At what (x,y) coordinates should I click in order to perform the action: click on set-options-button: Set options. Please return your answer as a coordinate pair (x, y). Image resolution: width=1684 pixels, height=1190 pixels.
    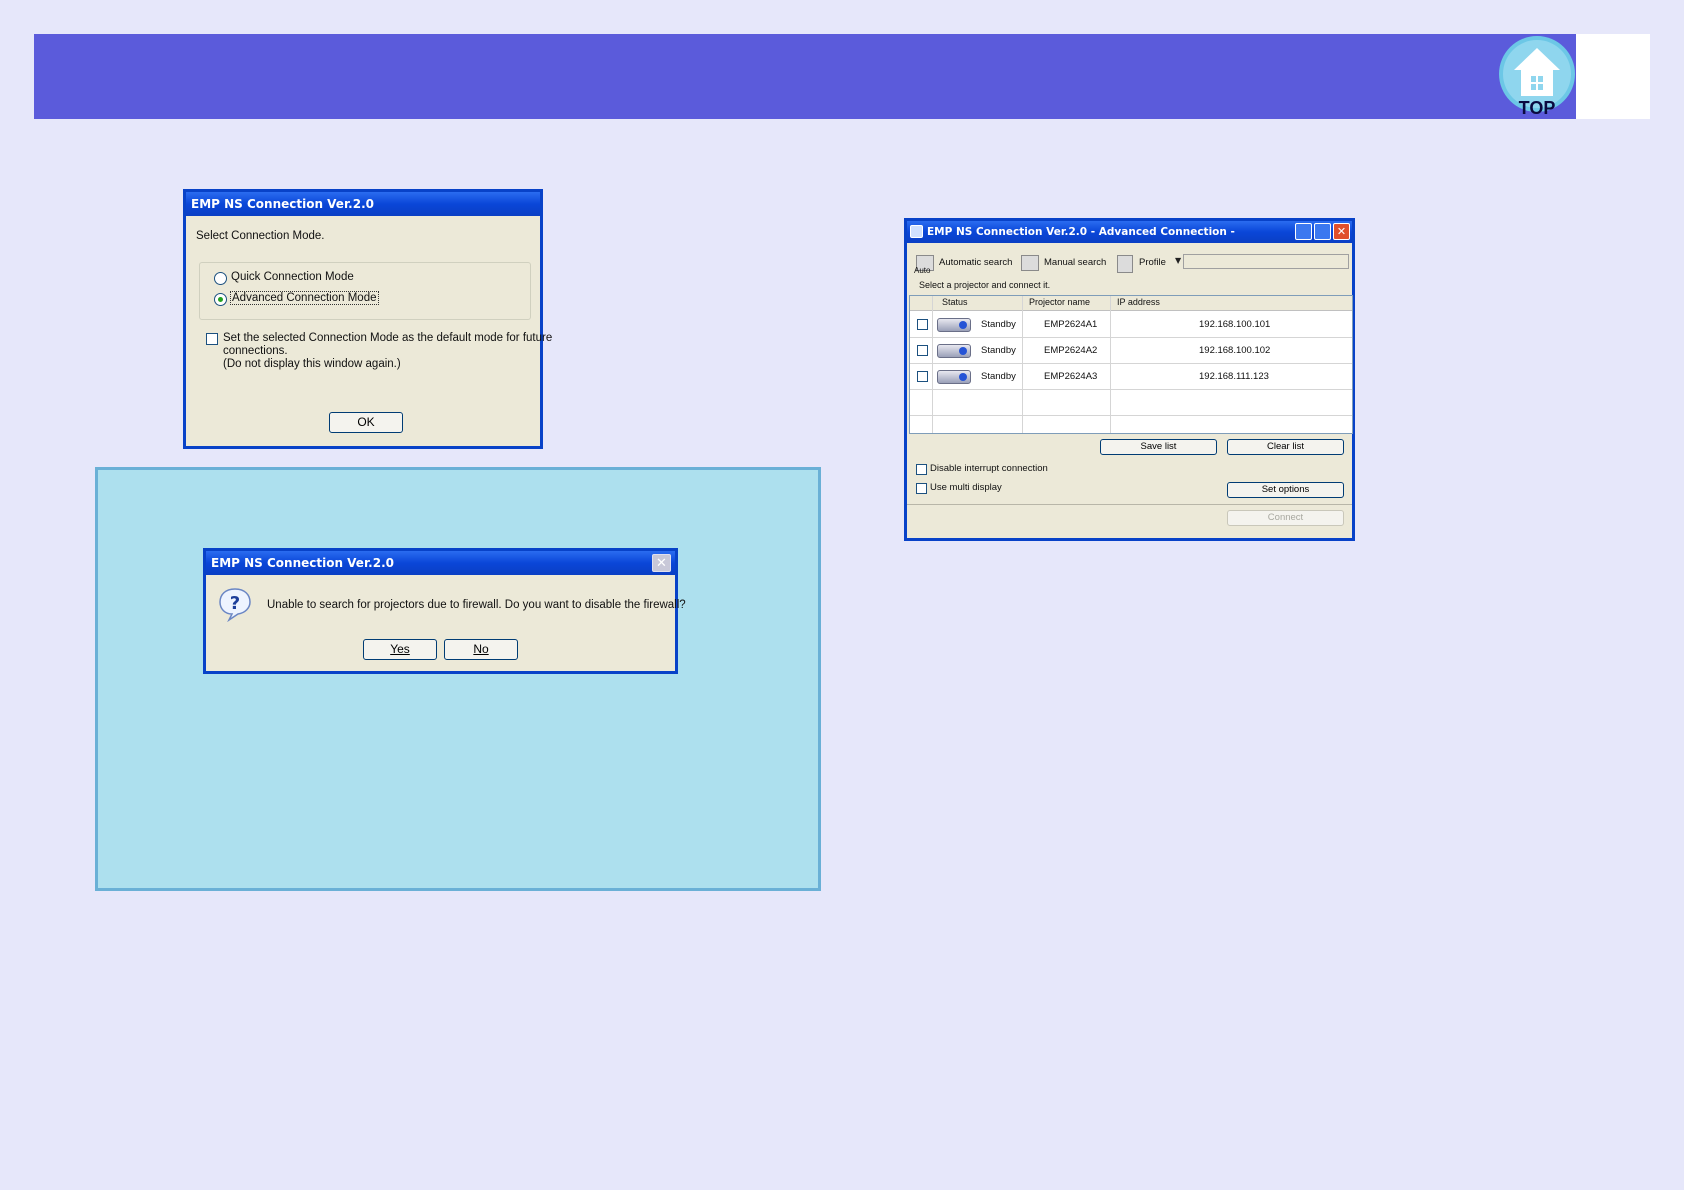
    Looking at the image, I should click on (1285, 490).